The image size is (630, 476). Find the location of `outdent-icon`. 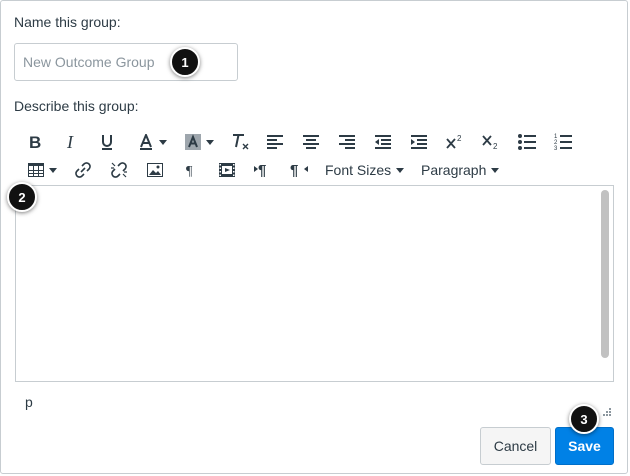

outdent-icon is located at coordinates (383, 142).